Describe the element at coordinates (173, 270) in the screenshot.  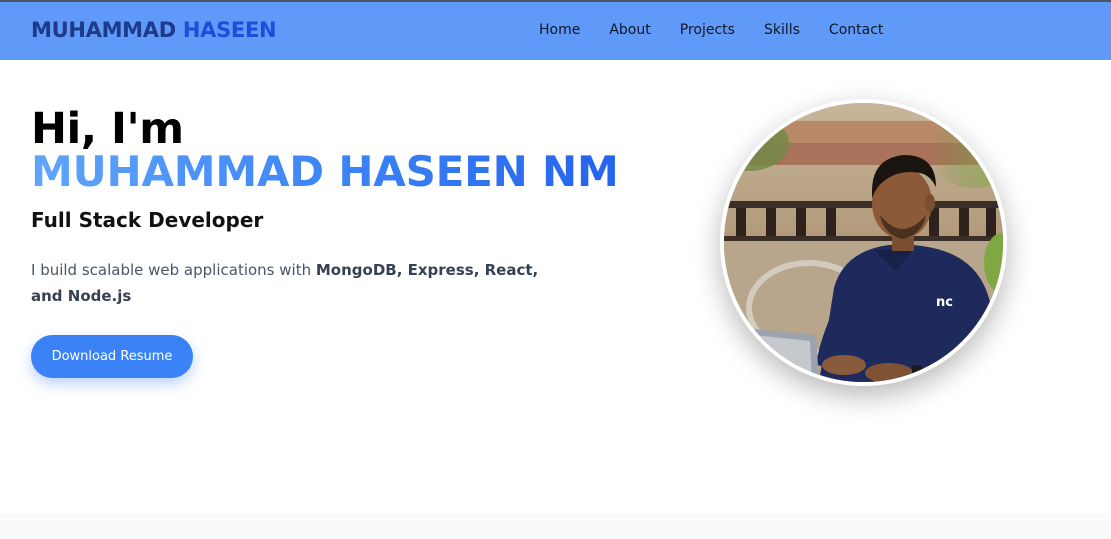
I see `hero-description-prefix: I build scalable web applications with` at that location.